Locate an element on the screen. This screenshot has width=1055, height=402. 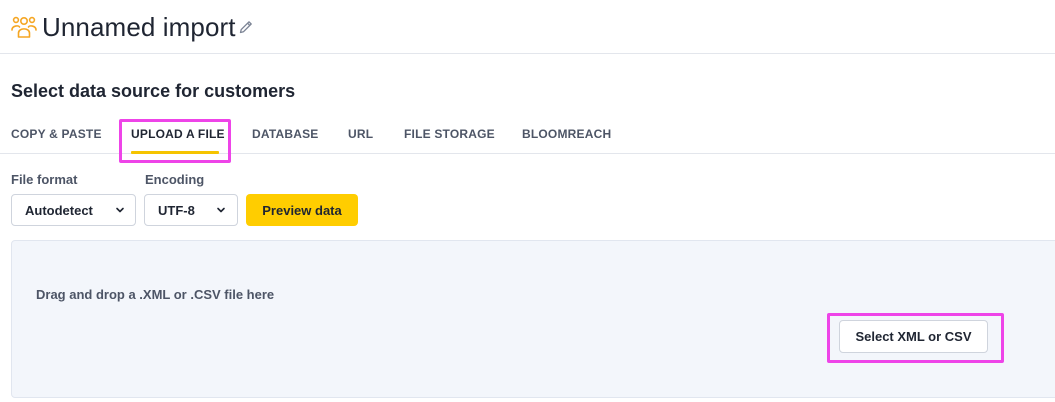
encoding-label: Encoding is located at coordinates (175, 179).